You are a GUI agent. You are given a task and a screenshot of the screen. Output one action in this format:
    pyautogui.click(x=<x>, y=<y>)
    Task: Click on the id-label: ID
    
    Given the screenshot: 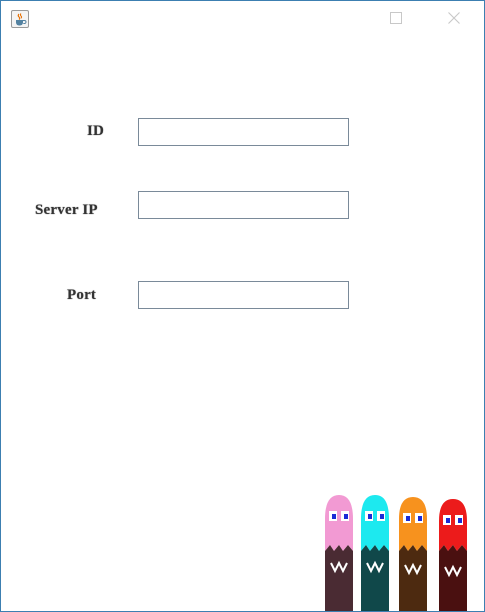 What is the action you would take?
    pyautogui.click(x=96, y=131)
    